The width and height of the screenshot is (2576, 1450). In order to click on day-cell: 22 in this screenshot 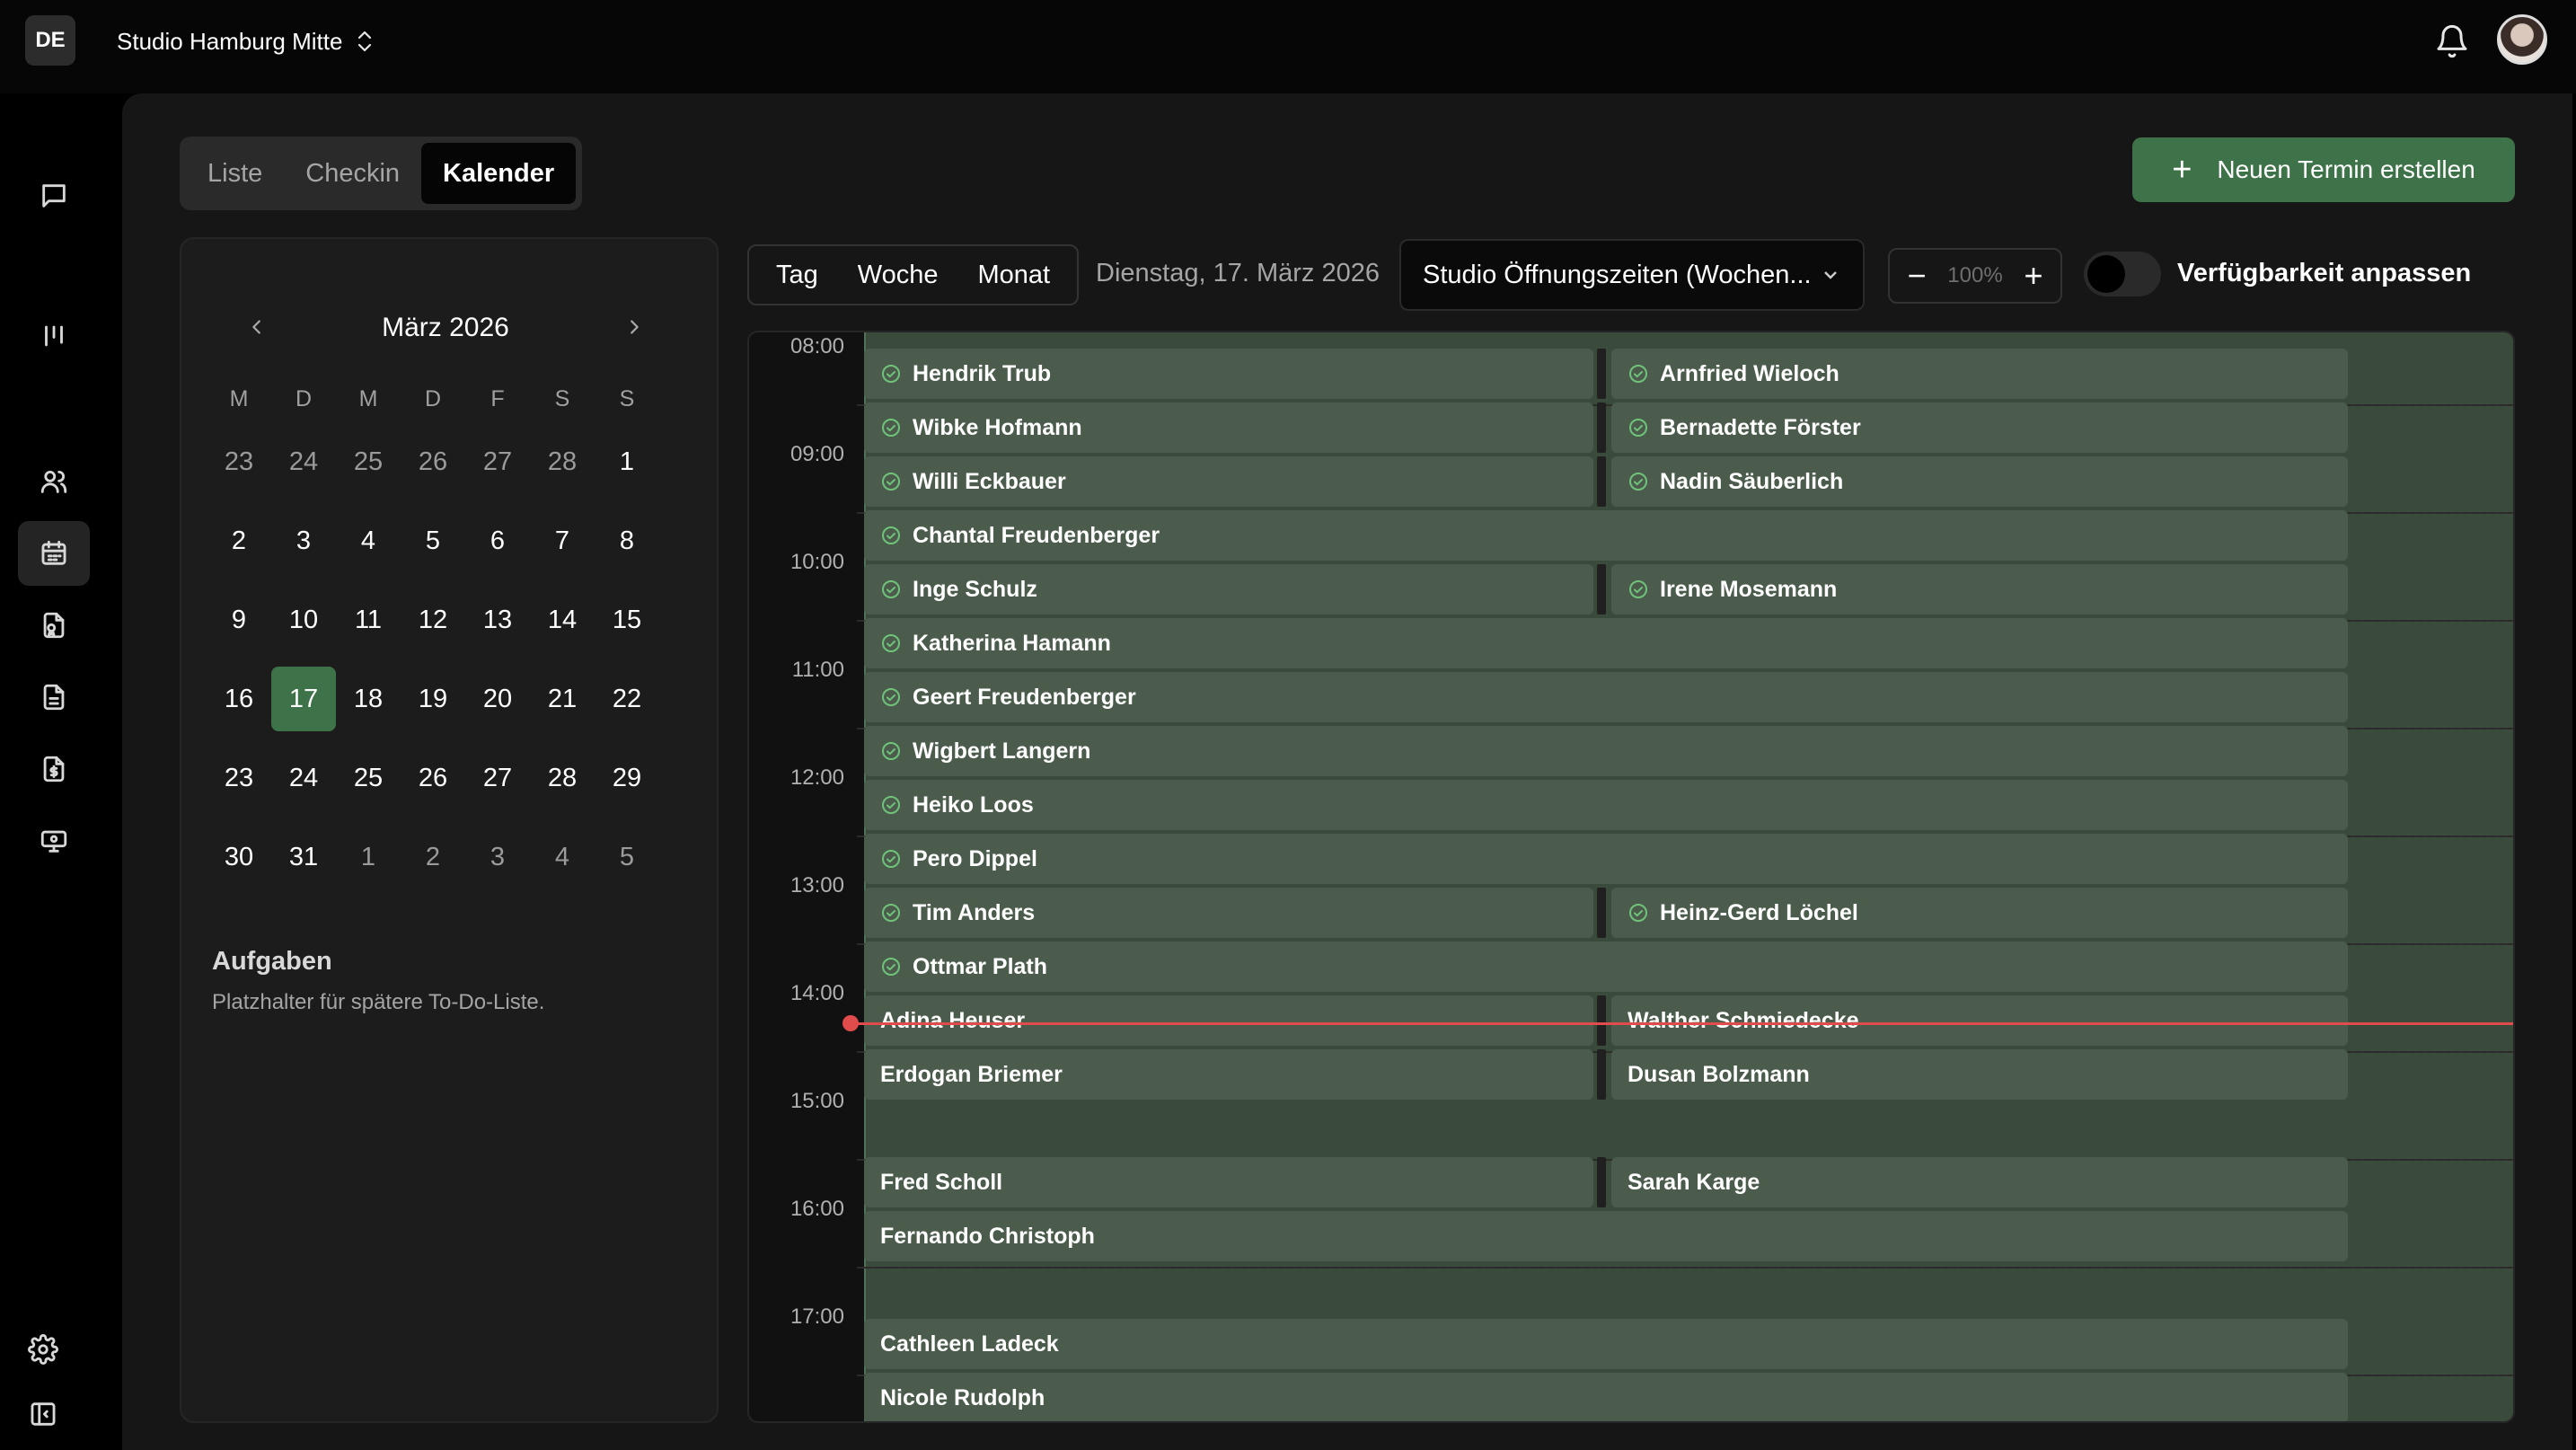, I will do `click(627, 699)`.